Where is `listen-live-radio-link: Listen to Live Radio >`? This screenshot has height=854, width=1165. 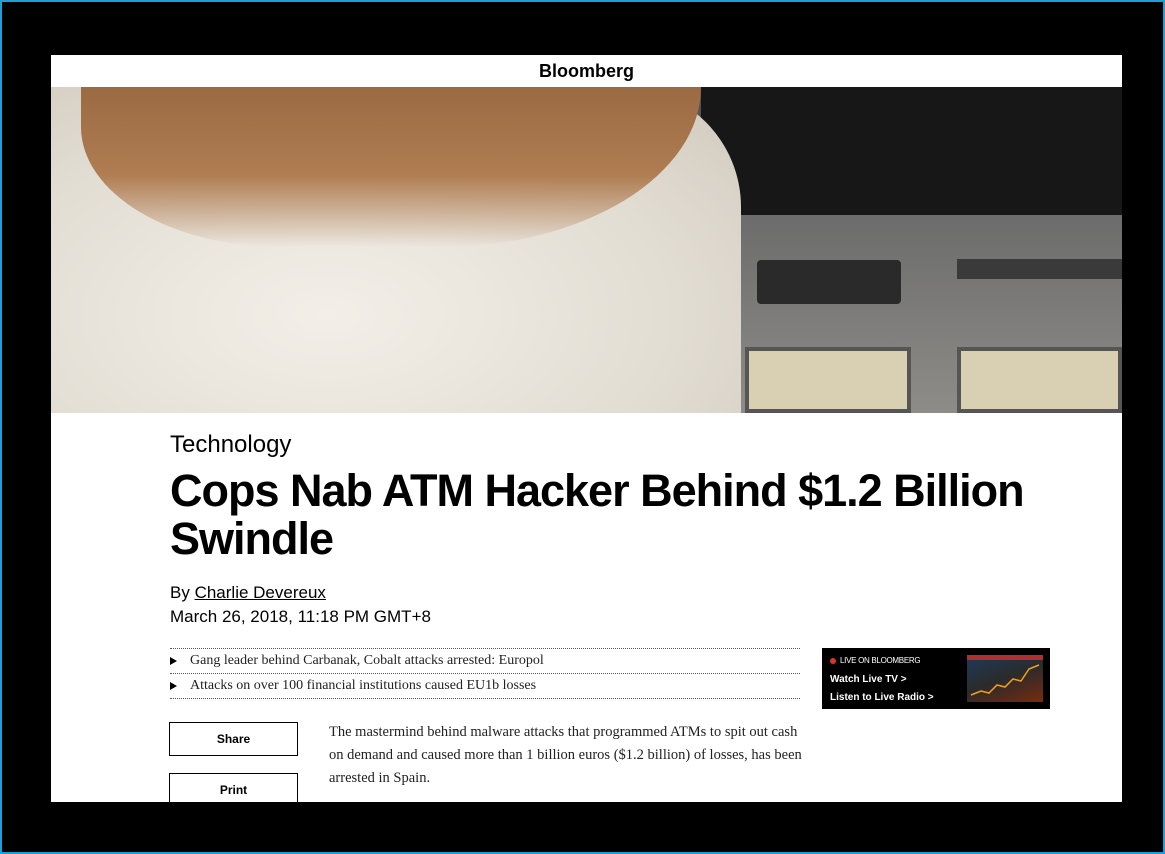 listen-live-radio-link: Listen to Live Radio > is located at coordinates (882, 697).